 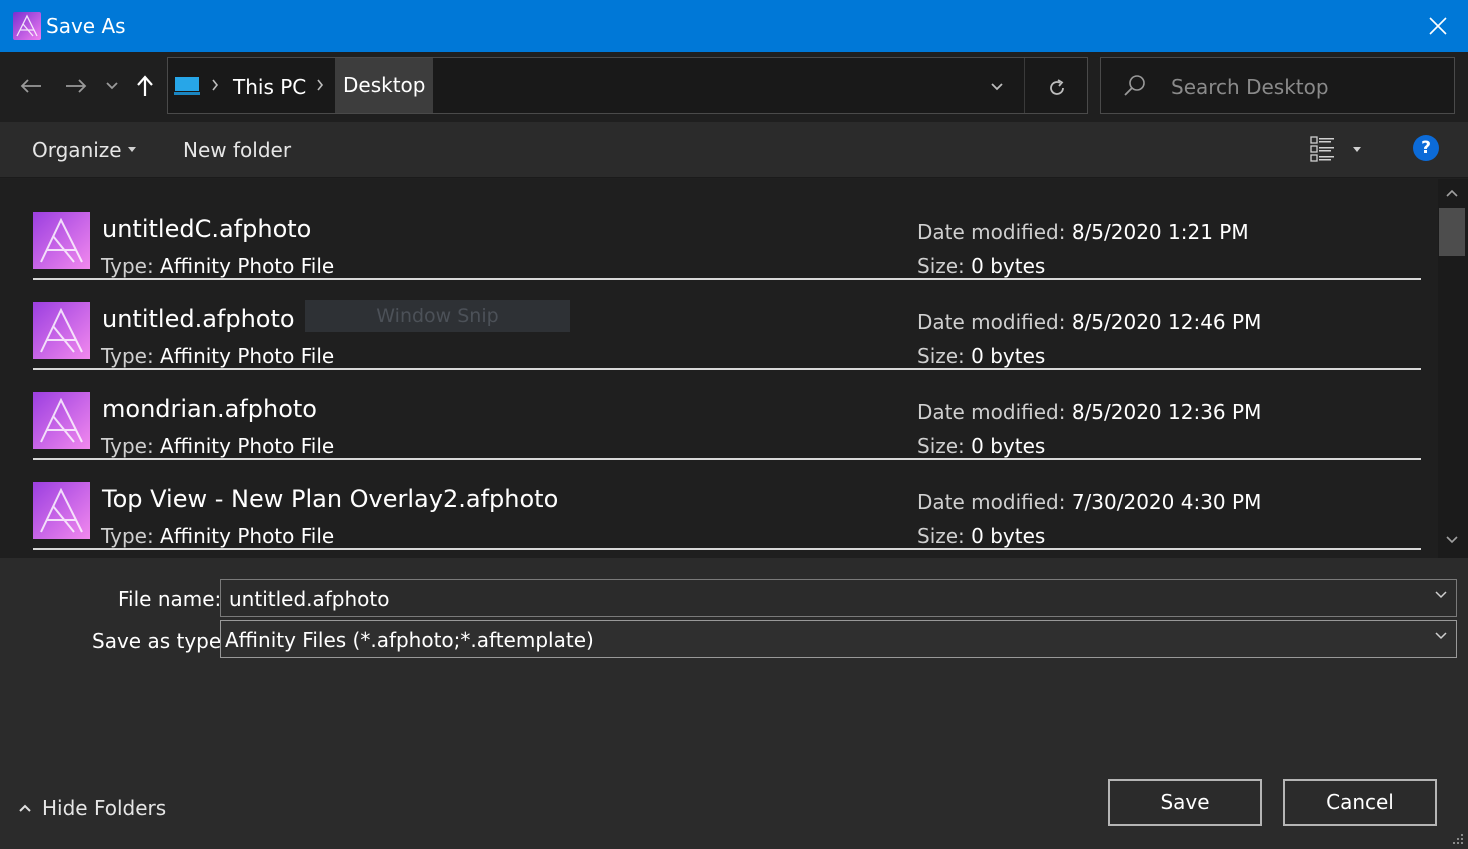 I want to click on file-date-modified: Date modified: 8/5/2020 1:21 PM, so click(x=1083, y=232).